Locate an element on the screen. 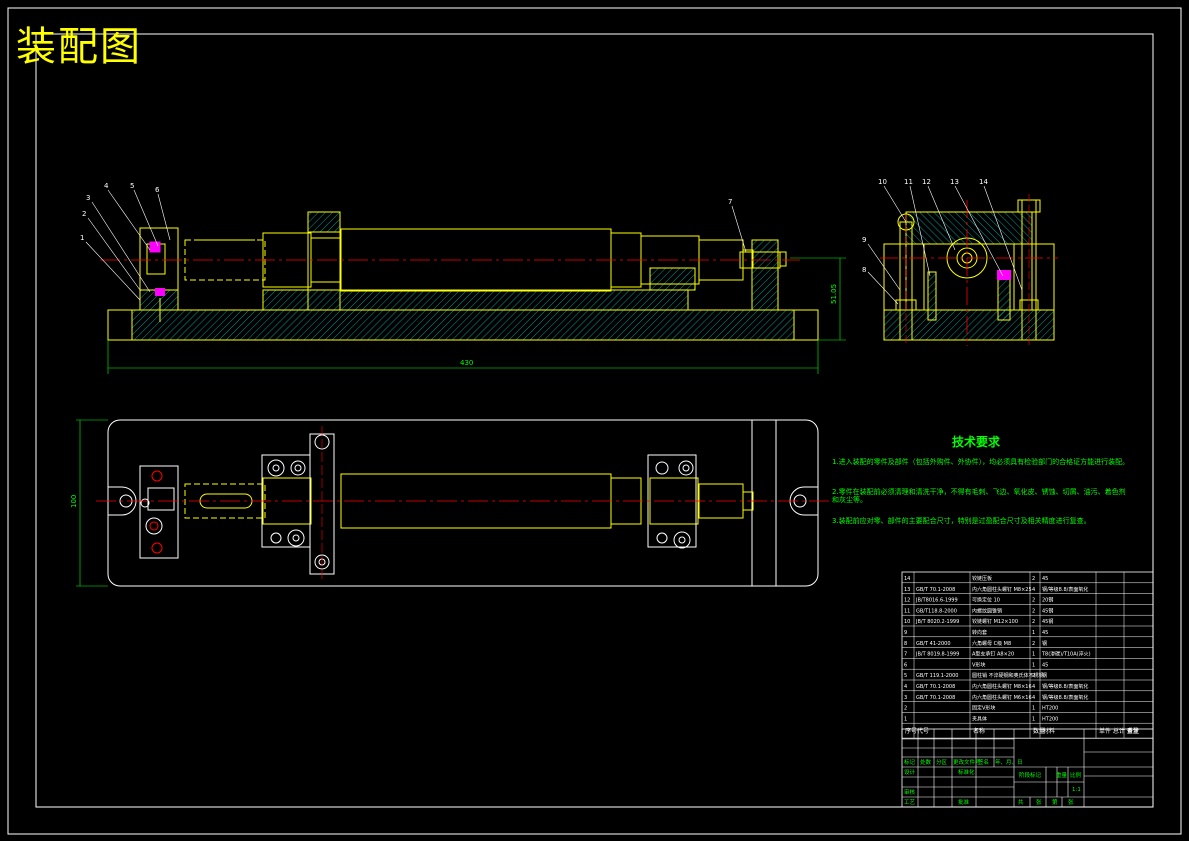 This screenshot has width=1189, height=841. tb-scale: 1:1 is located at coordinates (1076, 790).